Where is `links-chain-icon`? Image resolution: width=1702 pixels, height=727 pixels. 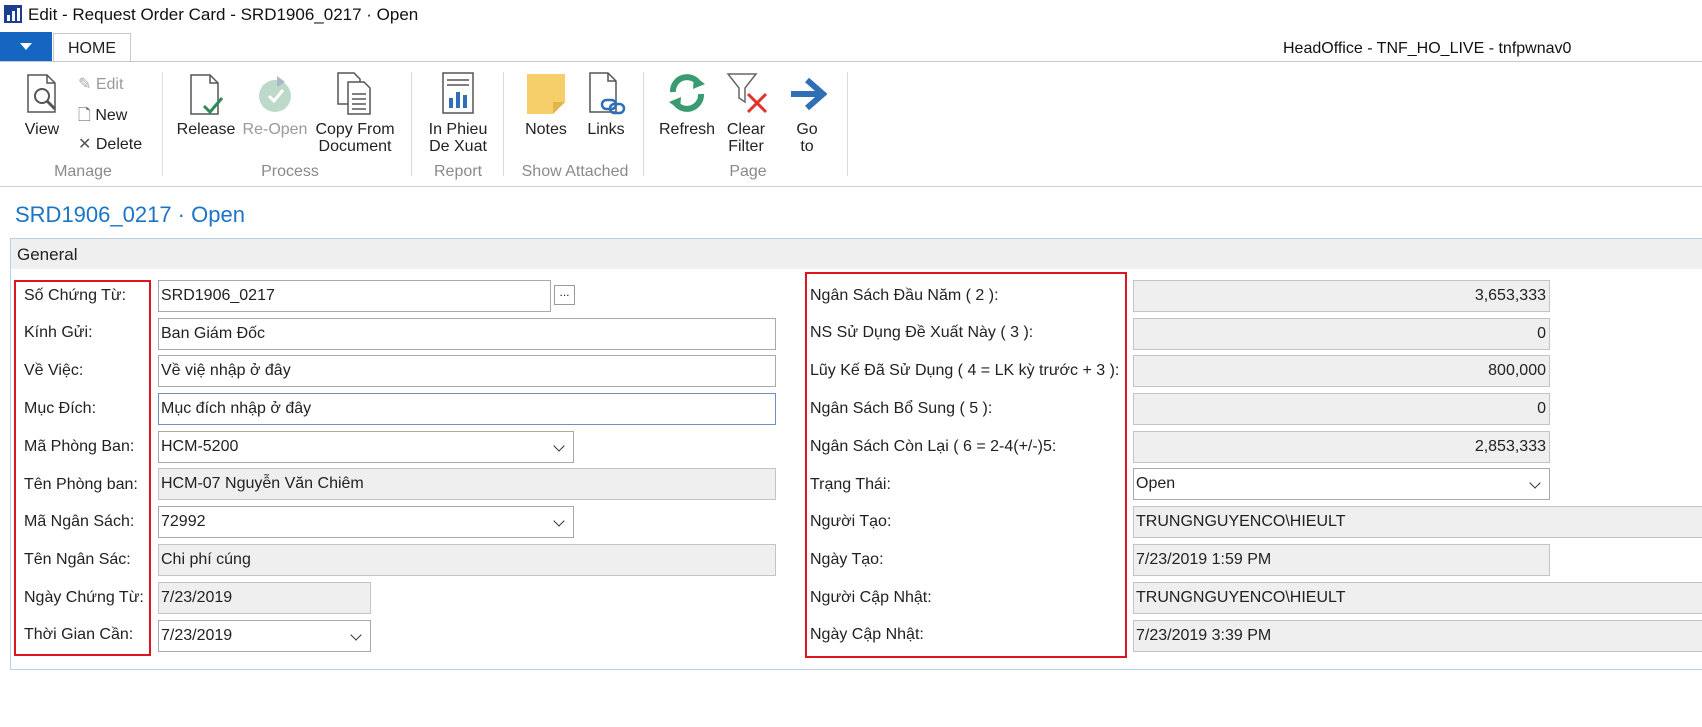 links-chain-icon is located at coordinates (607, 93).